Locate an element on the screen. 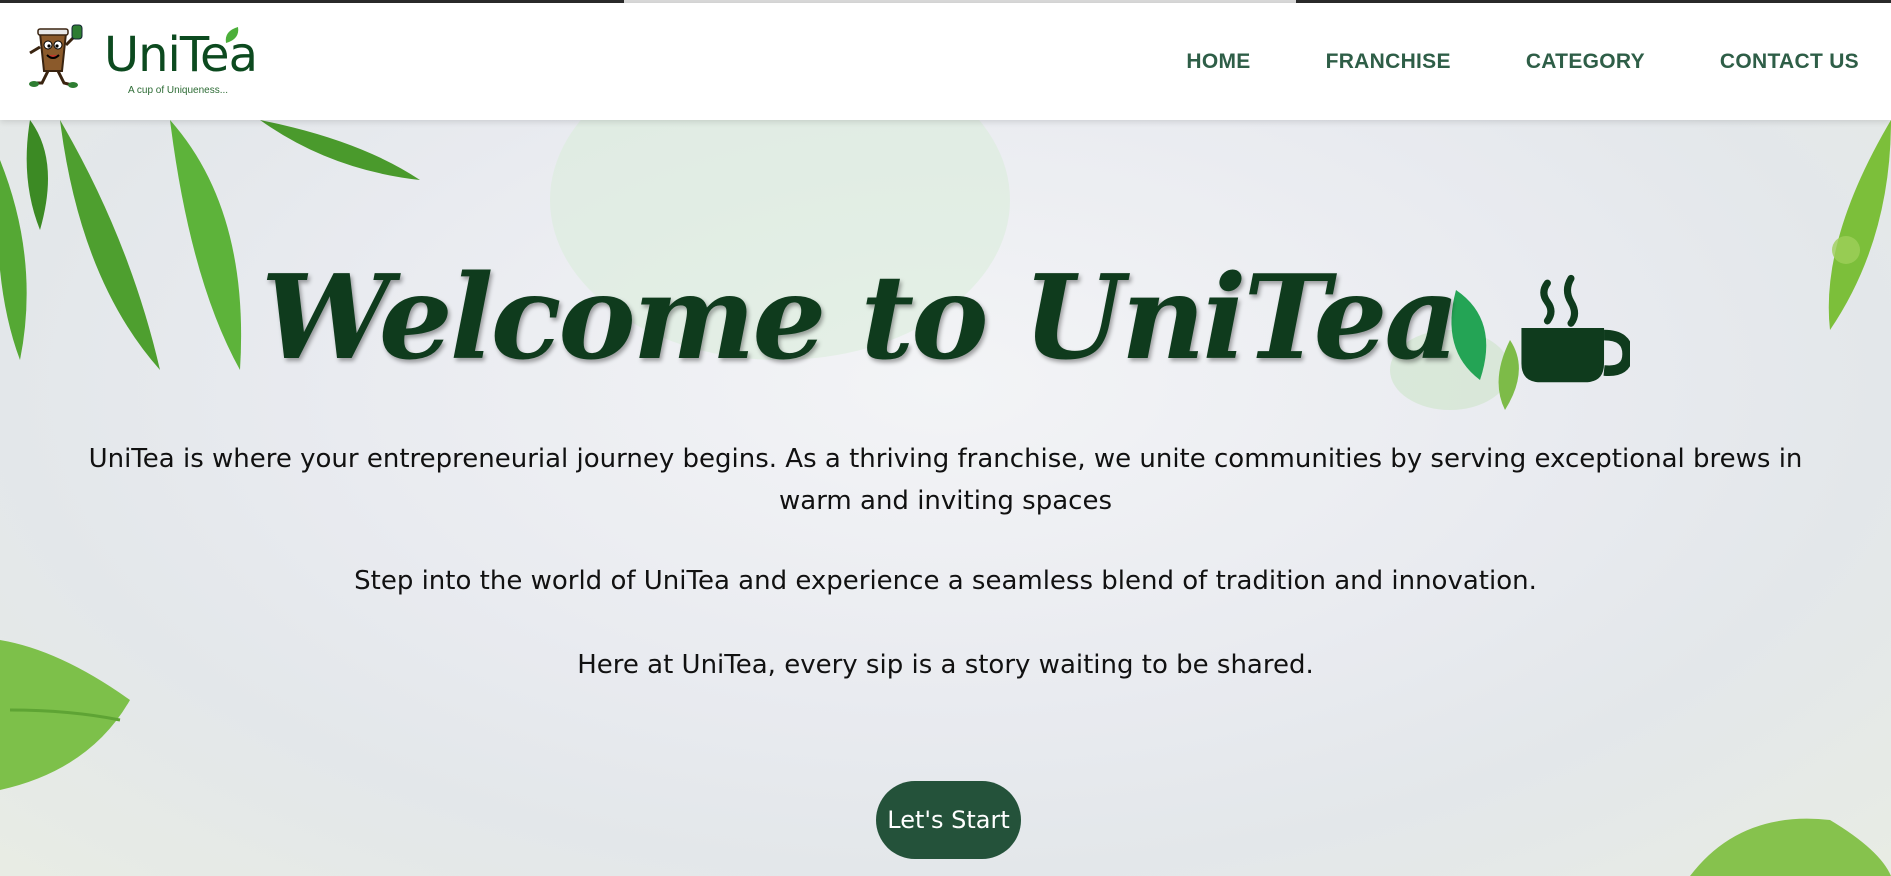 The image size is (1891, 876). main-nav: HOME FRANCHISE CATEGORY CONTACT US is located at coordinates (1485, 61).